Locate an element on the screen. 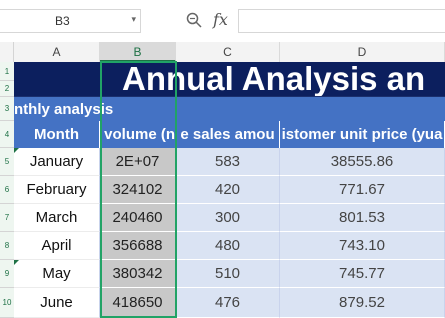 This screenshot has height=318, width=445. row-header-1: 1 is located at coordinates (7, 71).